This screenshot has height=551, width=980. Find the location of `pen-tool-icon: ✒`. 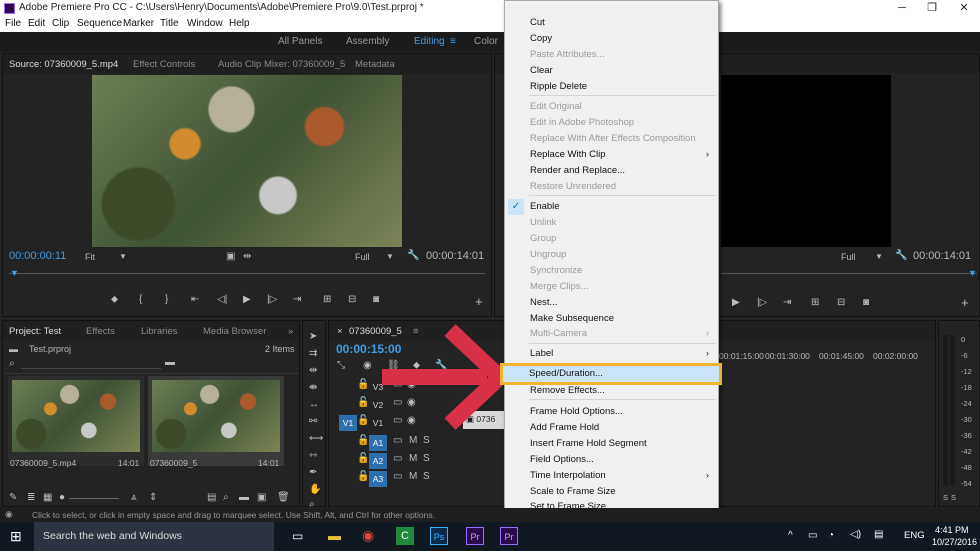

pen-tool-icon: ✒ is located at coordinates (313, 472).